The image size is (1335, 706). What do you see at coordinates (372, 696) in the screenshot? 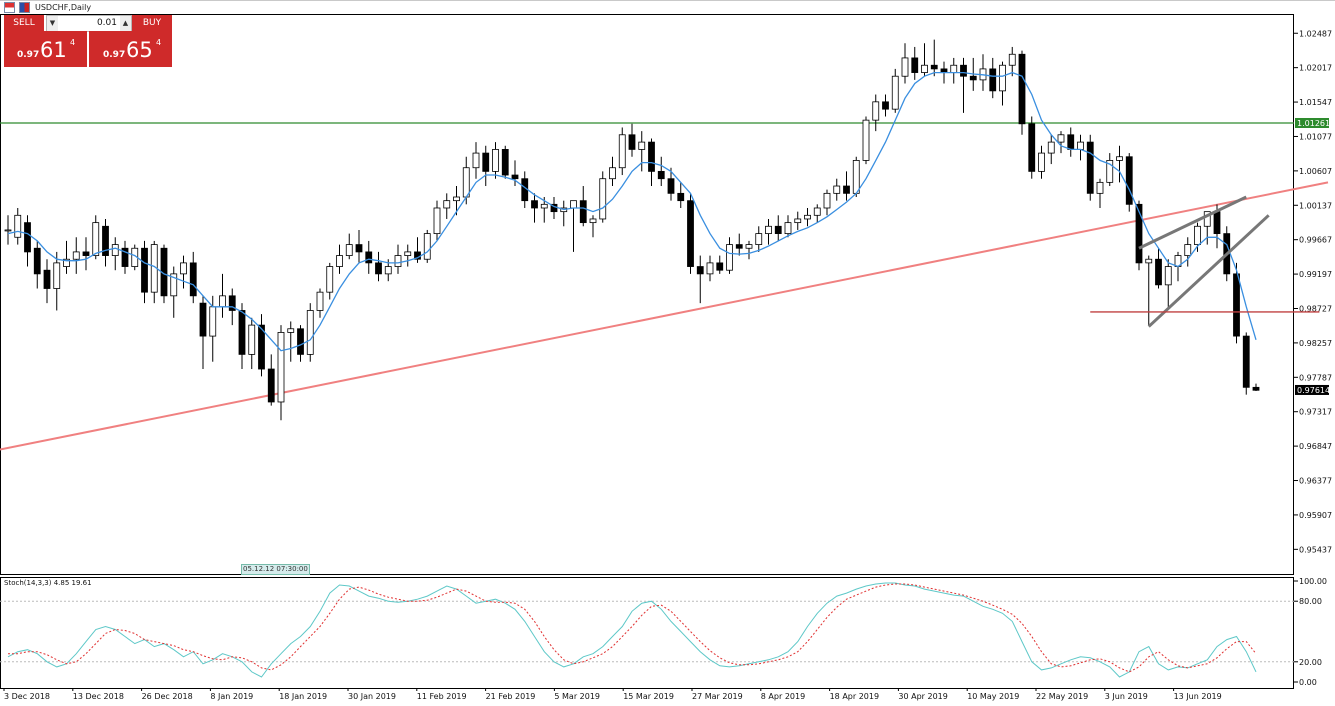
I see `x-tick-label: 30 Jan 2019` at bounding box center [372, 696].